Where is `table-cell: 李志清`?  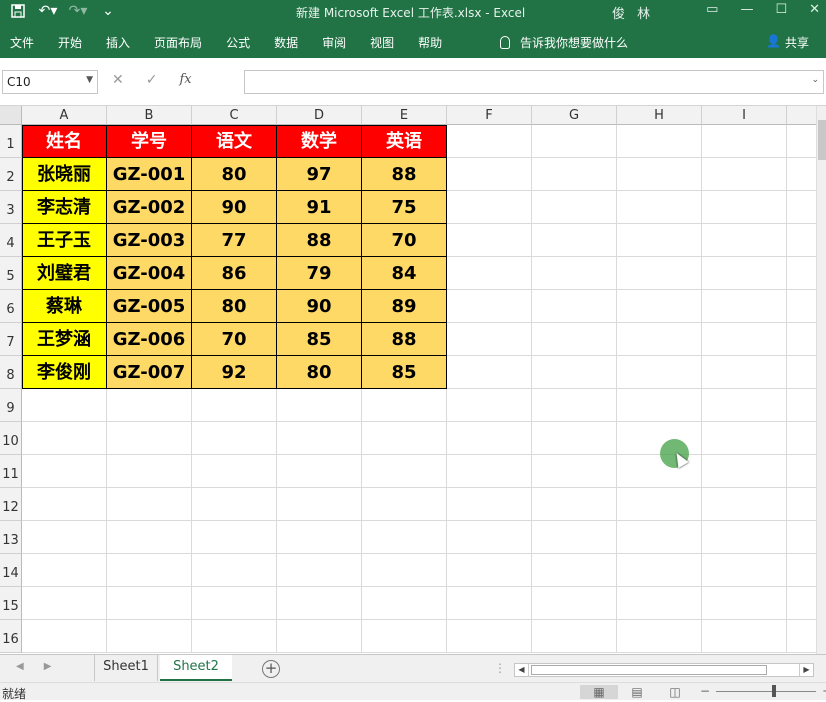 table-cell: 李志清 is located at coordinates (64, 207).